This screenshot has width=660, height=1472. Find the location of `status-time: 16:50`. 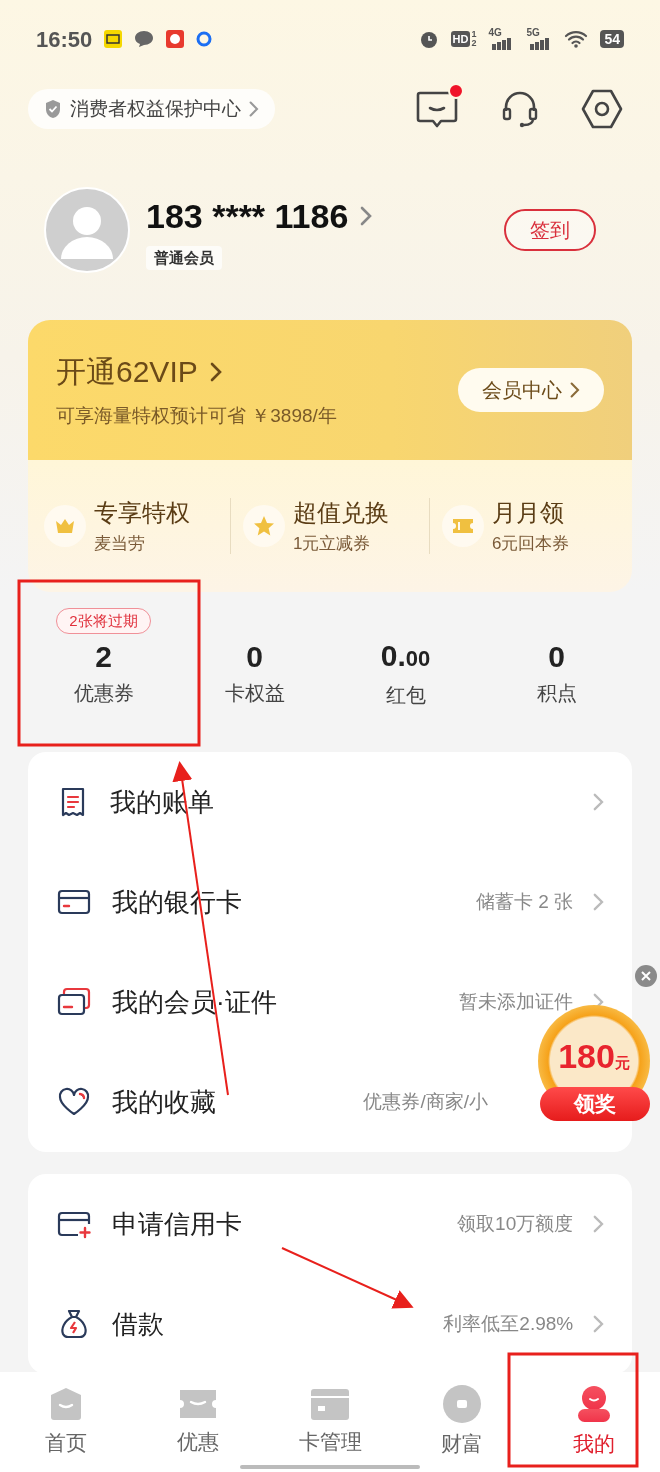

status-time: 16:50 is located at coordinates (64, 39).